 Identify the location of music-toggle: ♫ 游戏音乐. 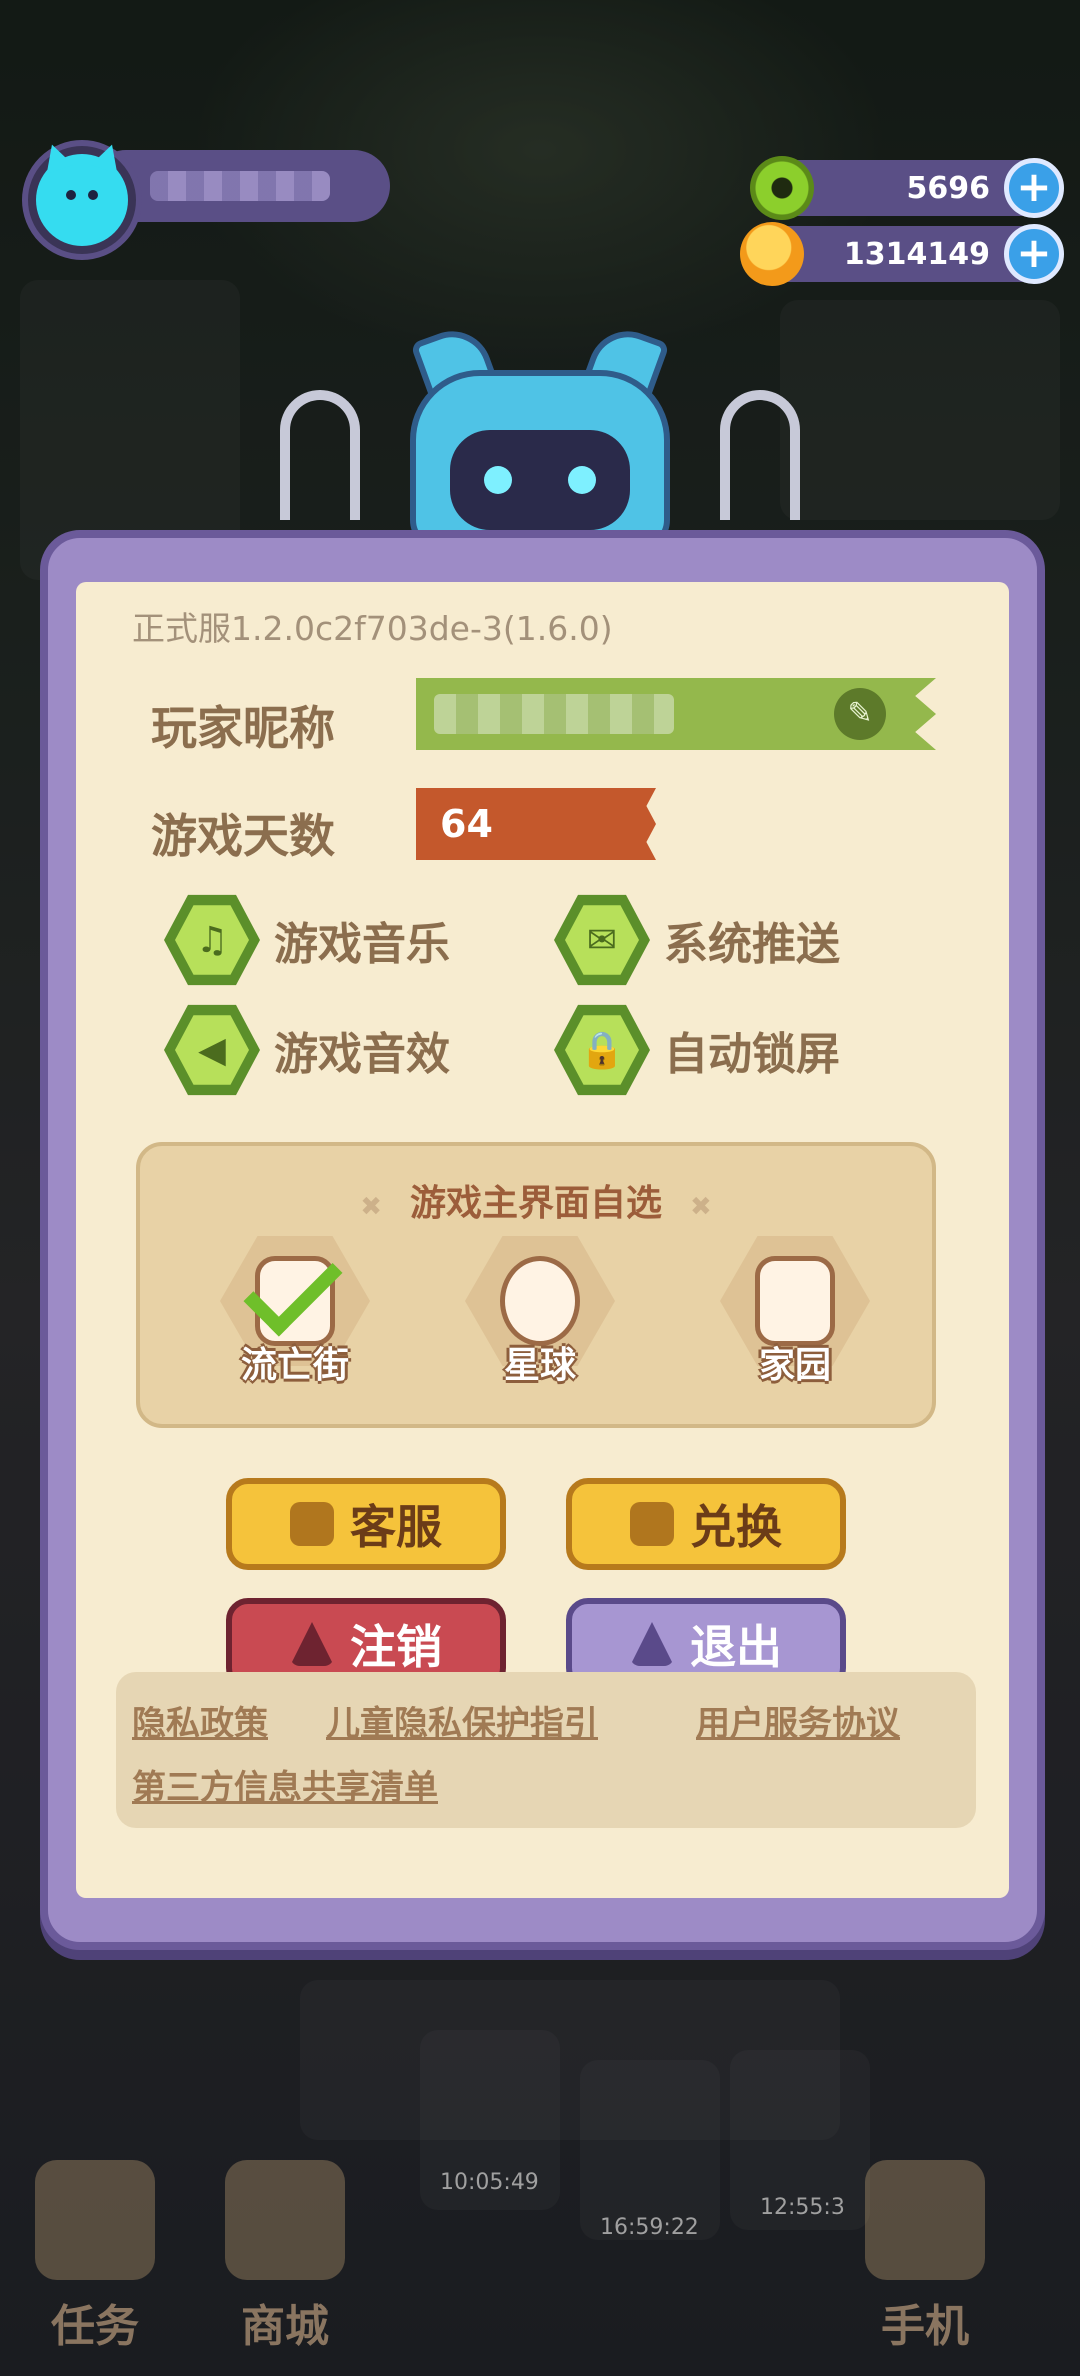
(307, 940).